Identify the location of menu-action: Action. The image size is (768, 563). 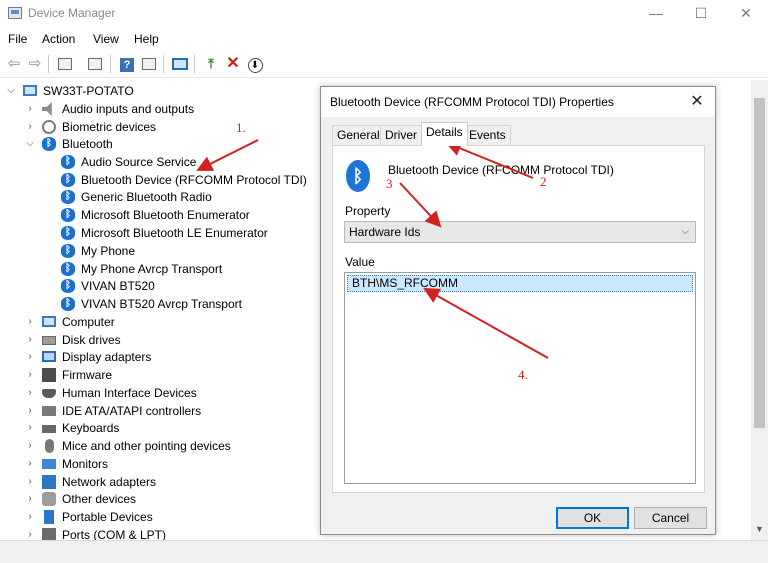
(58, 39).